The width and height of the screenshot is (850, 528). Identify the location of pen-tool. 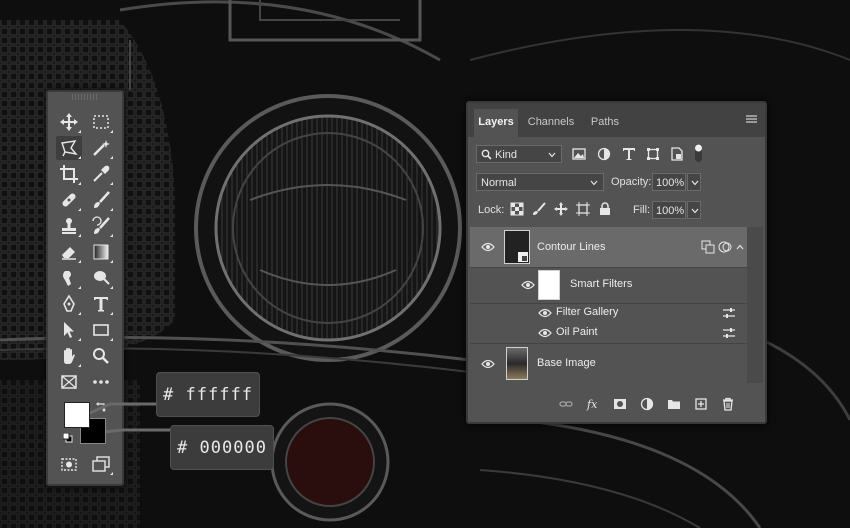
(69, 304).